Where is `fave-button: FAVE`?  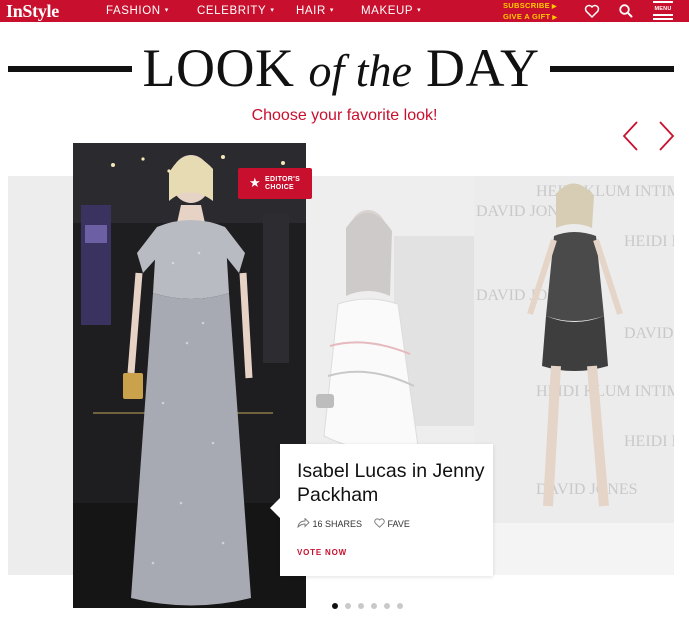
fave-button: FAVE is located at coordinates (392, 524).